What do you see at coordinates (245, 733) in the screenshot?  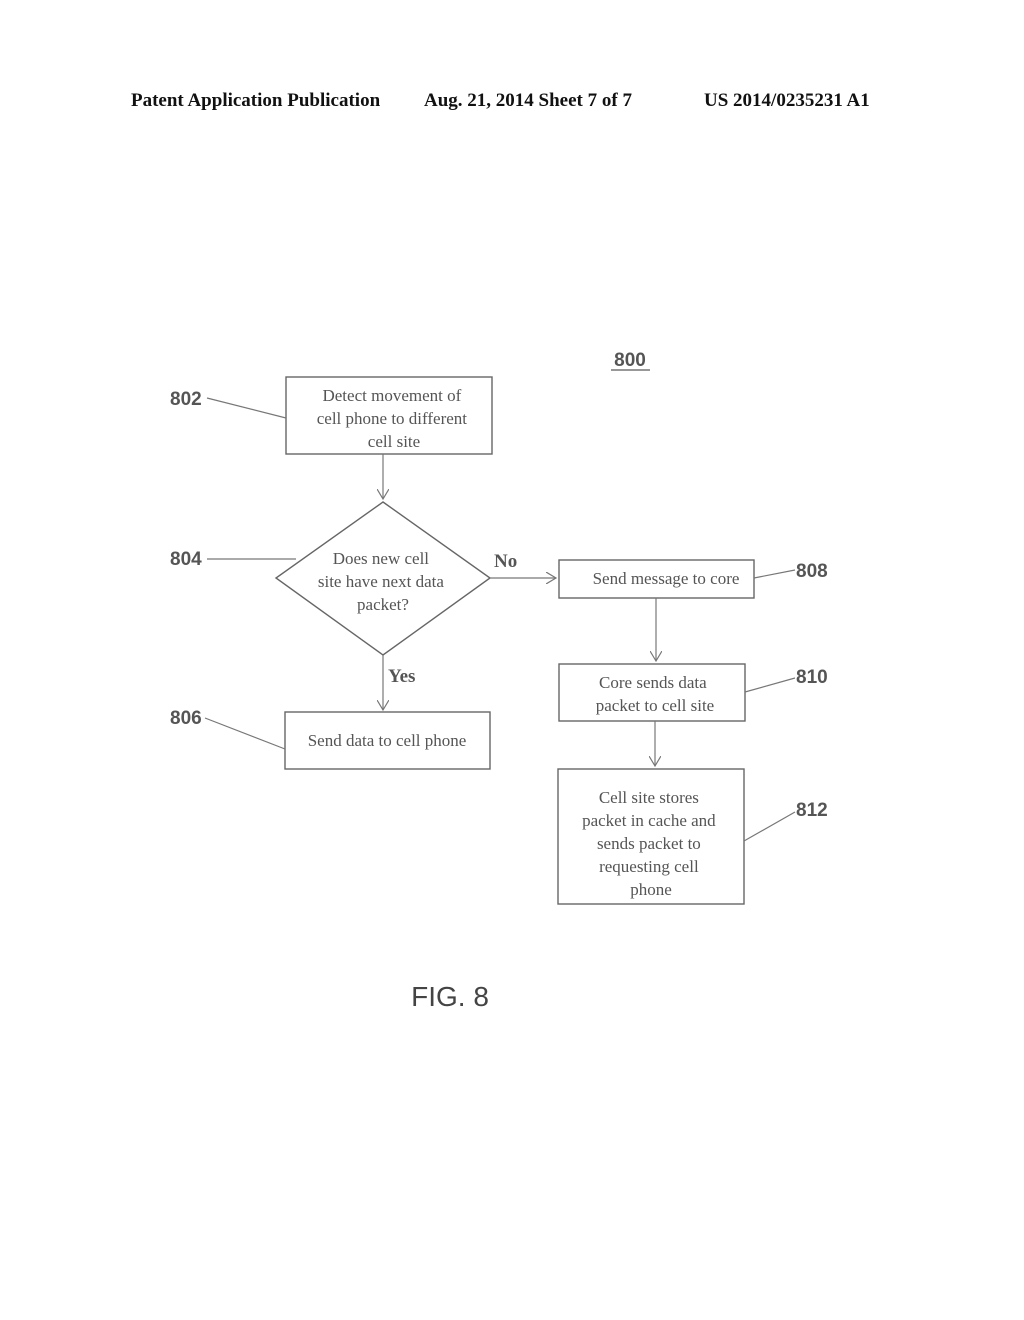 I see `node-806-leader` at bounding box center [245, 733].